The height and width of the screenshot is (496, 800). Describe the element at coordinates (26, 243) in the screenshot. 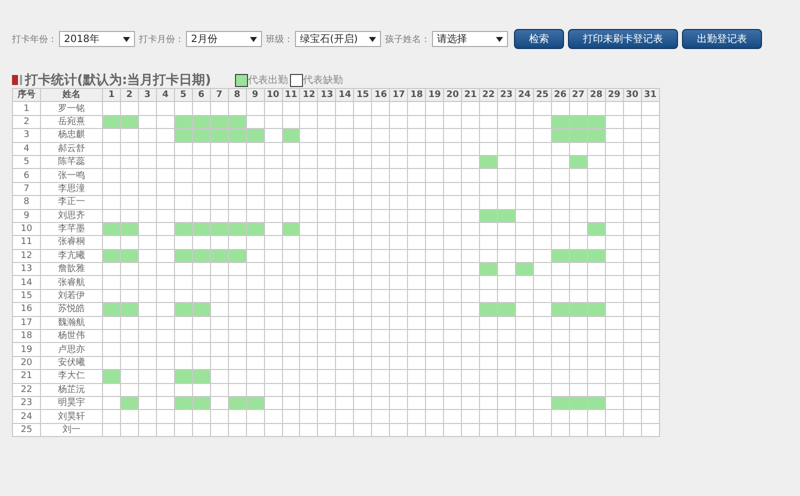

I see `table-cell: 11` at that location.